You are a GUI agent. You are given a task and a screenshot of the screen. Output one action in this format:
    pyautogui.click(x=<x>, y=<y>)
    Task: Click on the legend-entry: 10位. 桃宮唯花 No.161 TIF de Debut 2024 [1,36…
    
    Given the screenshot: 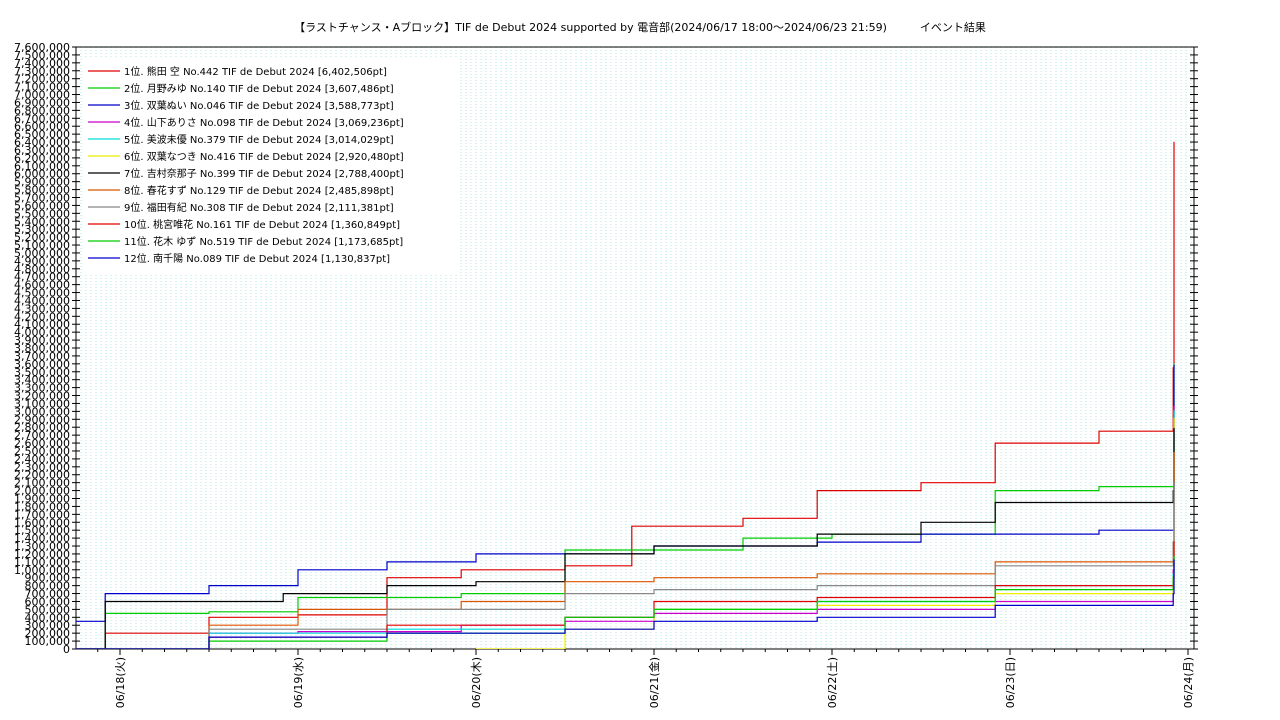 What is the action you would take?
    pyautogui.click(x=262, y=224)
    